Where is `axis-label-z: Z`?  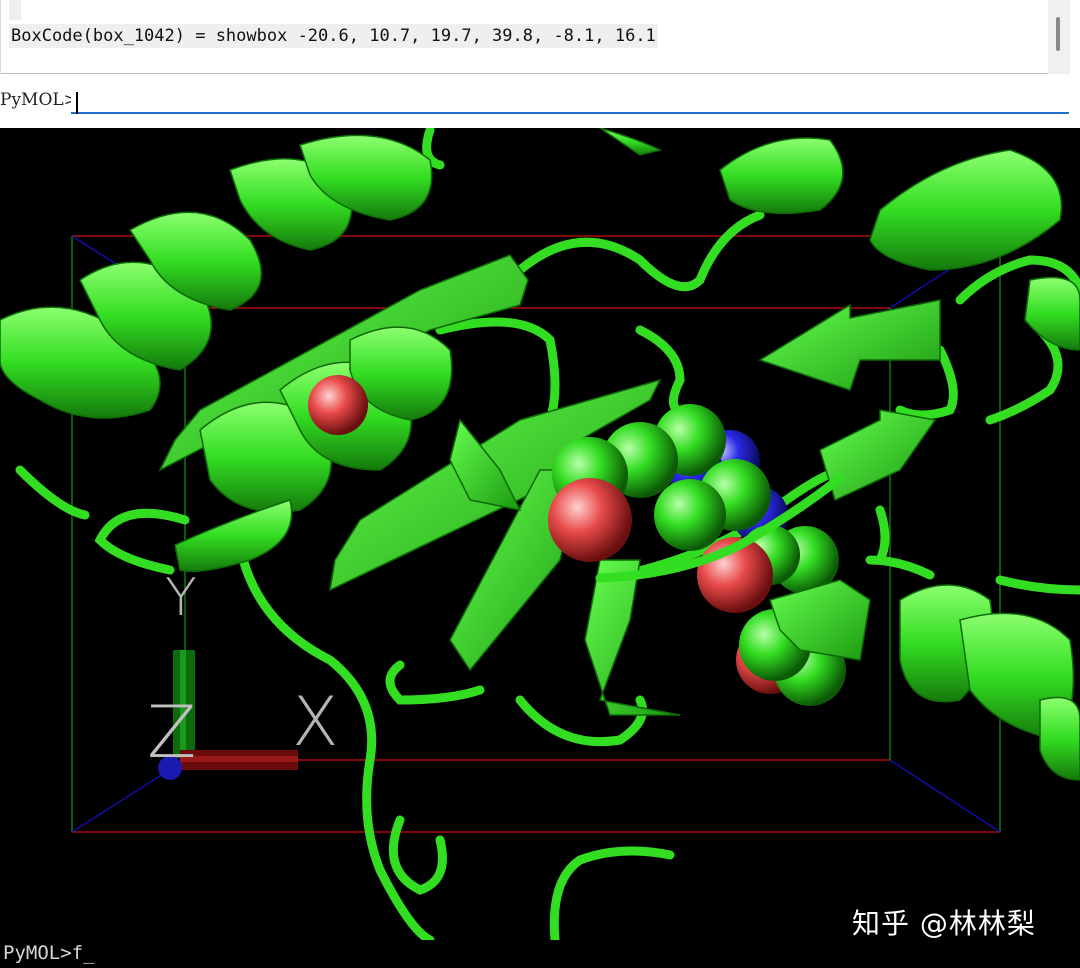 axis-label-z: Z is located at coordinates (172, 732).